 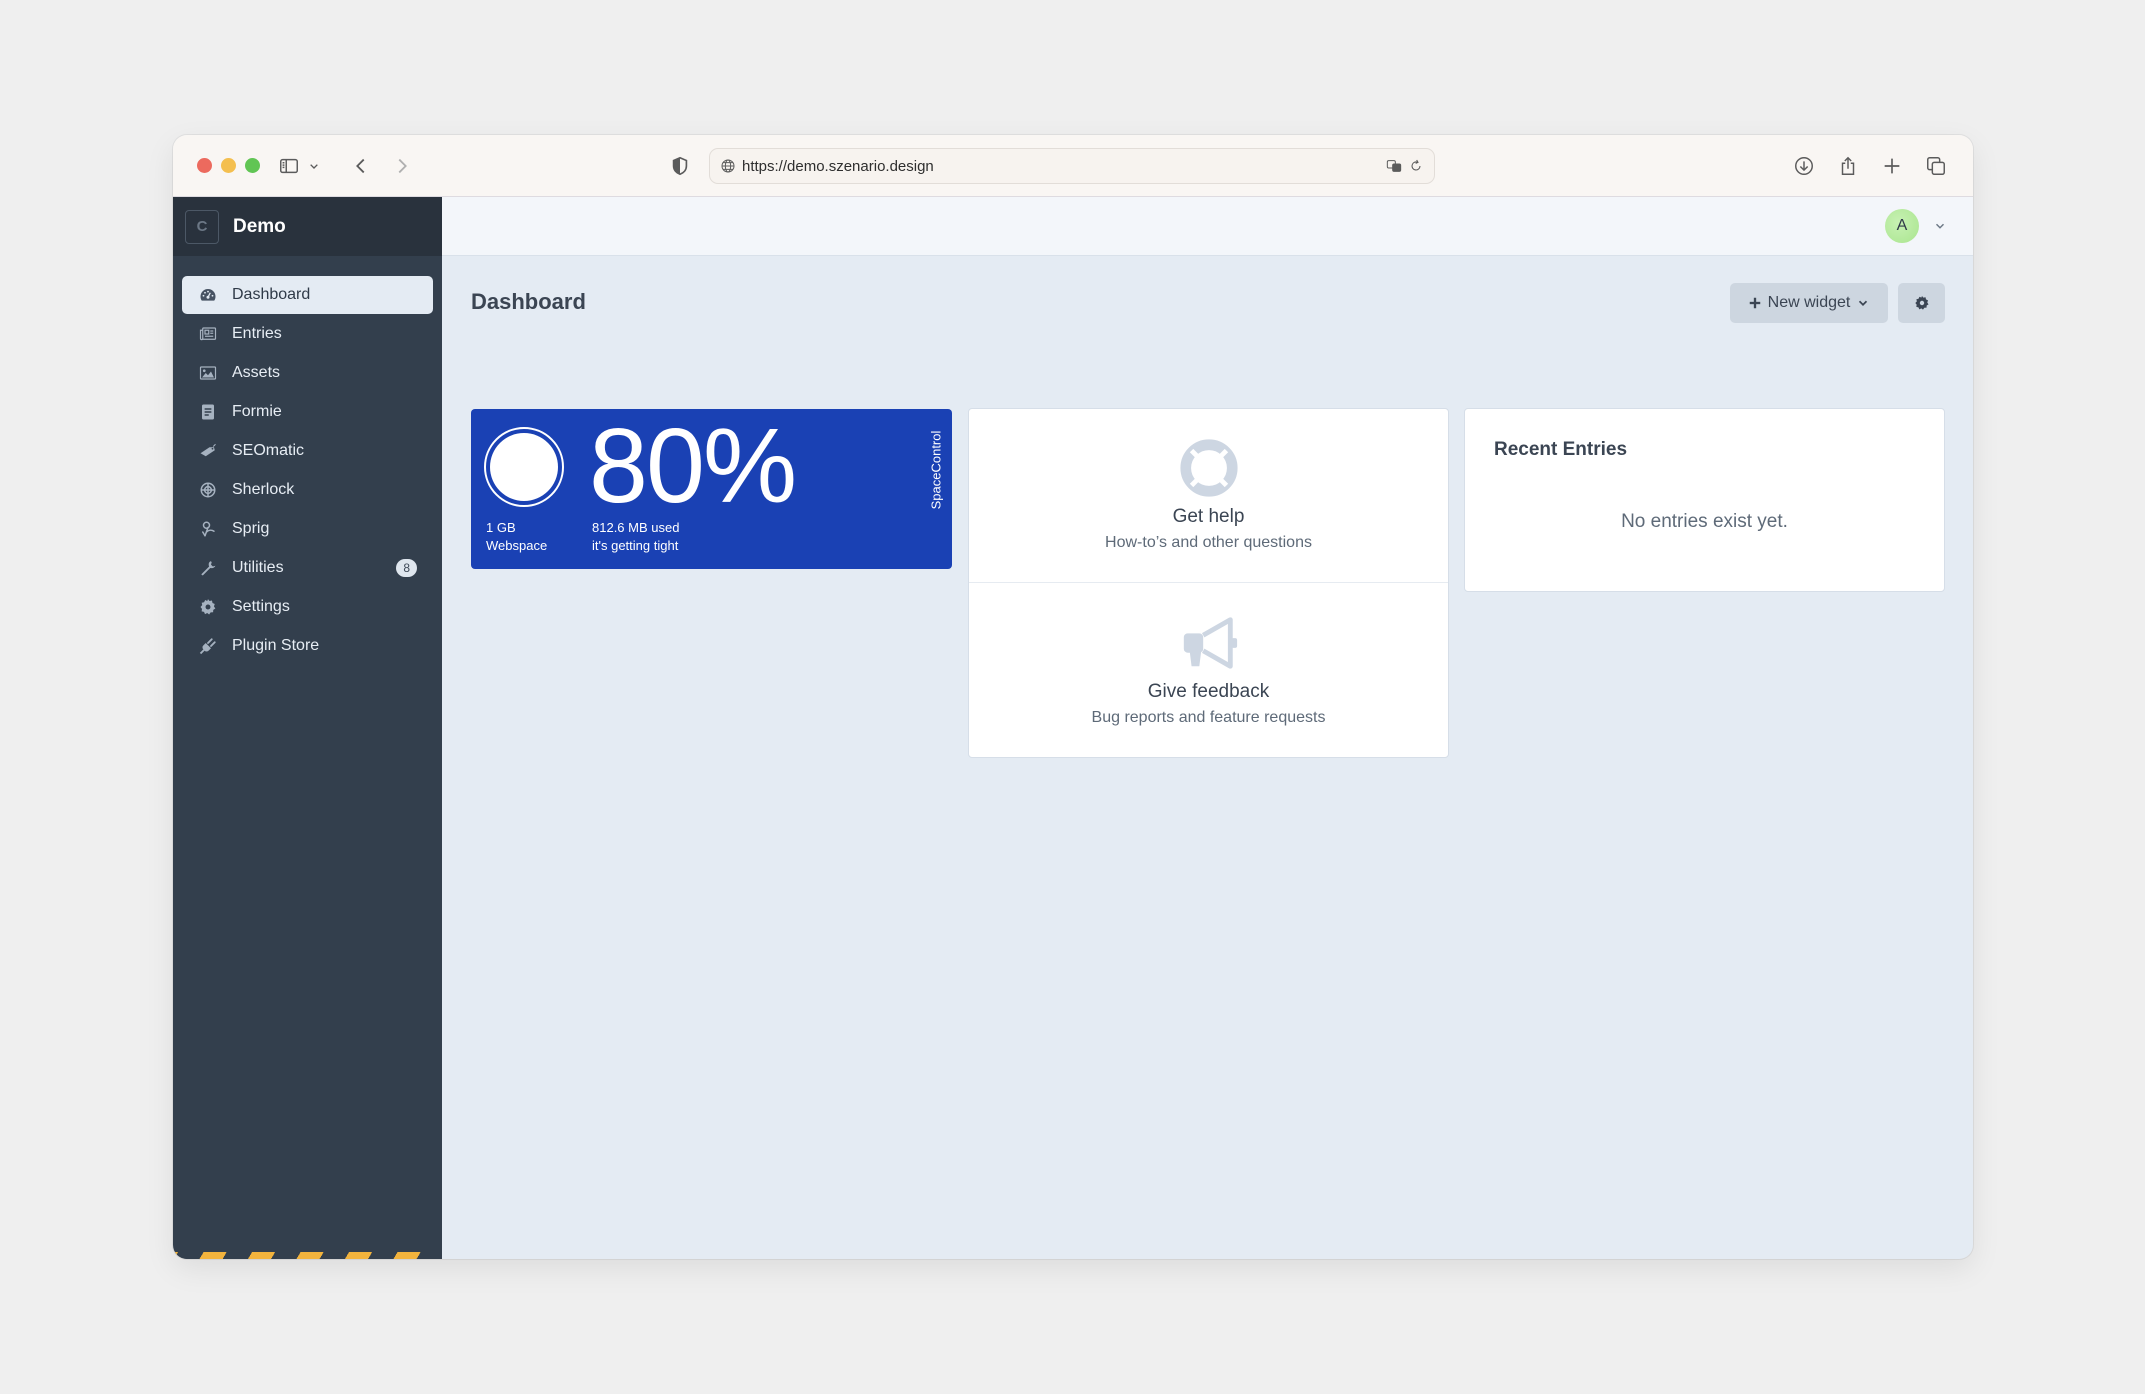 What do you see at coordinates (1061, 166) in the screenshot?
I see `url-text: https://demo.szenario.design` at bounding box center [1061, 166].